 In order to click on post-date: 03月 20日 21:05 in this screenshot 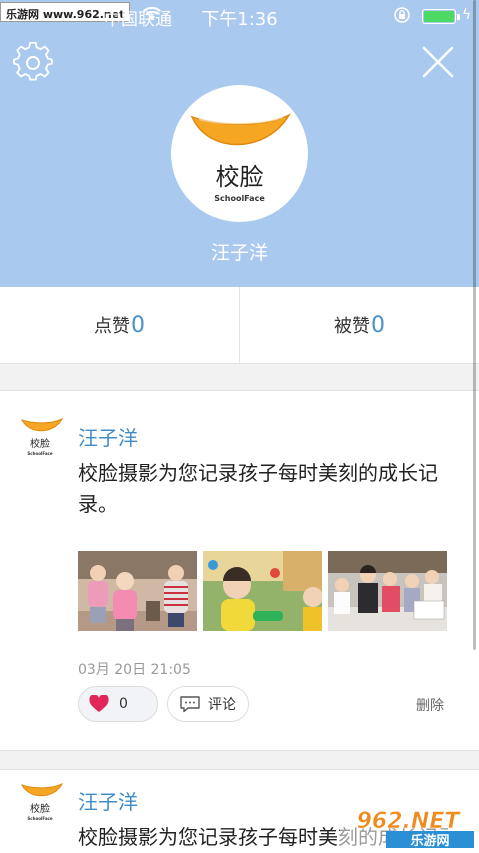, I will do `click(134, 670)`.